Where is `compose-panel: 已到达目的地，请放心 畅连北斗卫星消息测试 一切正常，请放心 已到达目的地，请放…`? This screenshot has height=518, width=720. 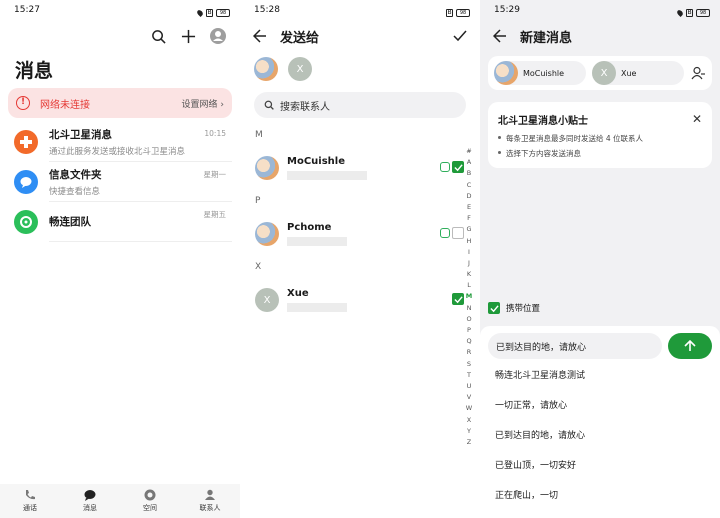
compose-panel: 已到达目的地，请放心 畅连北斗卫星消息测试 一切正常，请放心 已到达目的地，请放… is located at coordinates (600, 422).